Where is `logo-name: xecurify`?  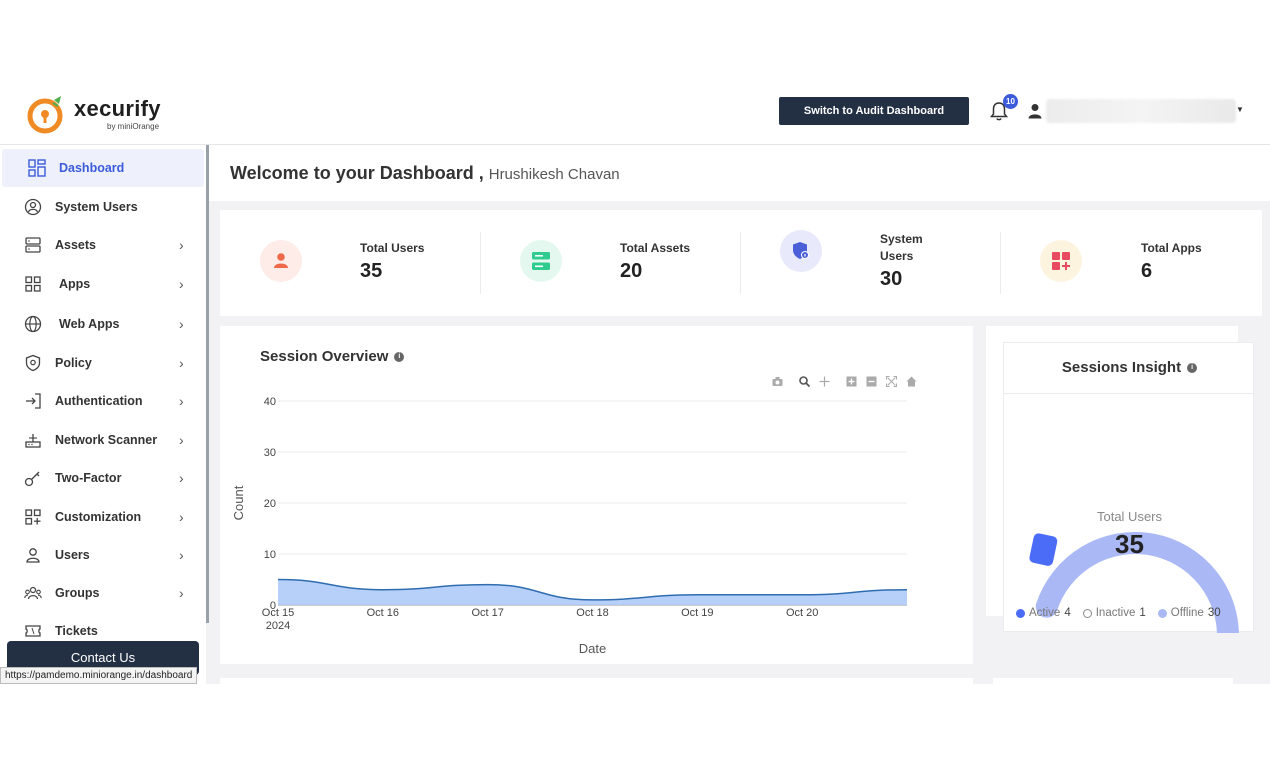
logo-name: xecurify is located at coordinates (117, 108).